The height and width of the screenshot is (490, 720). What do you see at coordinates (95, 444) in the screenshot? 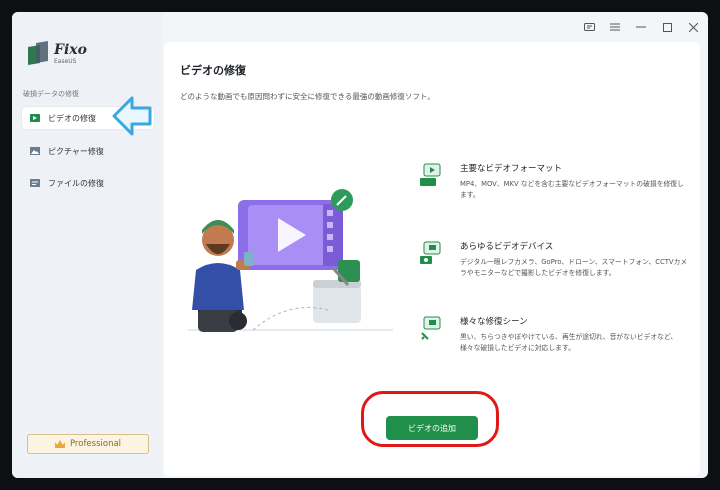
I see `professional-label: Professional` at bounding box center [95, 444].